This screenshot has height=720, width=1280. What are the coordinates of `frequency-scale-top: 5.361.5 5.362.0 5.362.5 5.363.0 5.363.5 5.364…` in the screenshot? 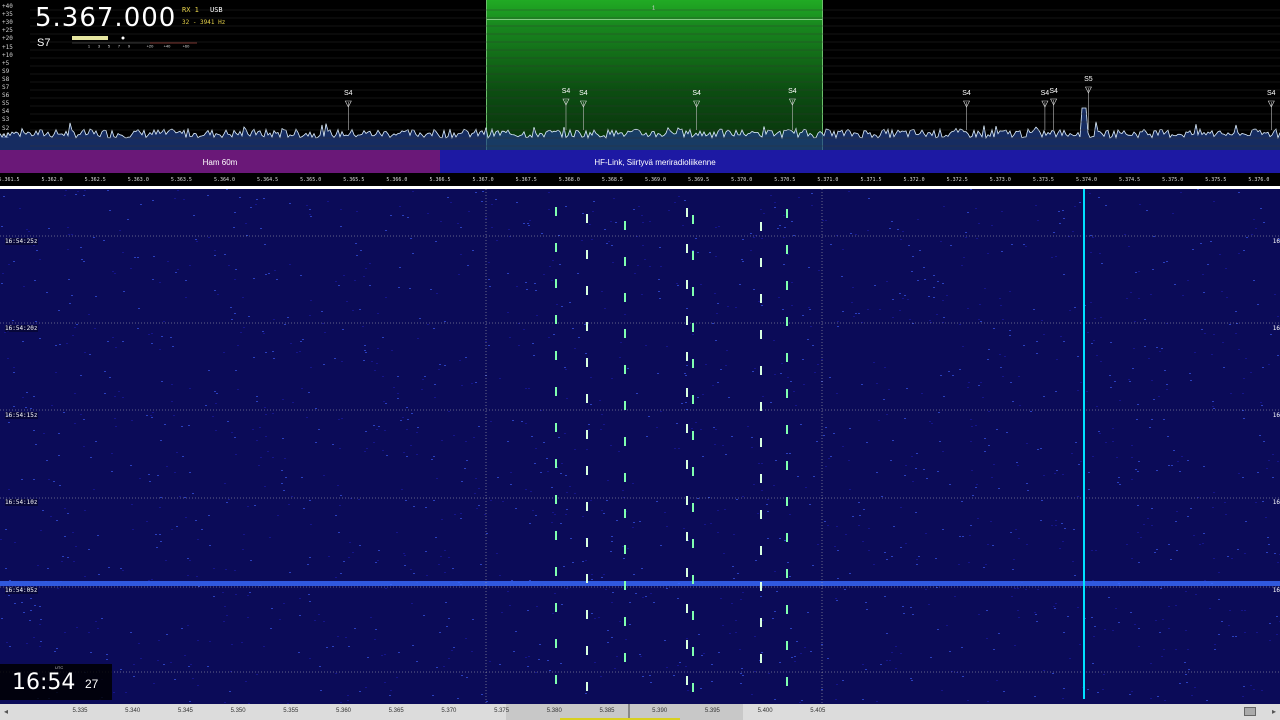 It's located at (640, 180).